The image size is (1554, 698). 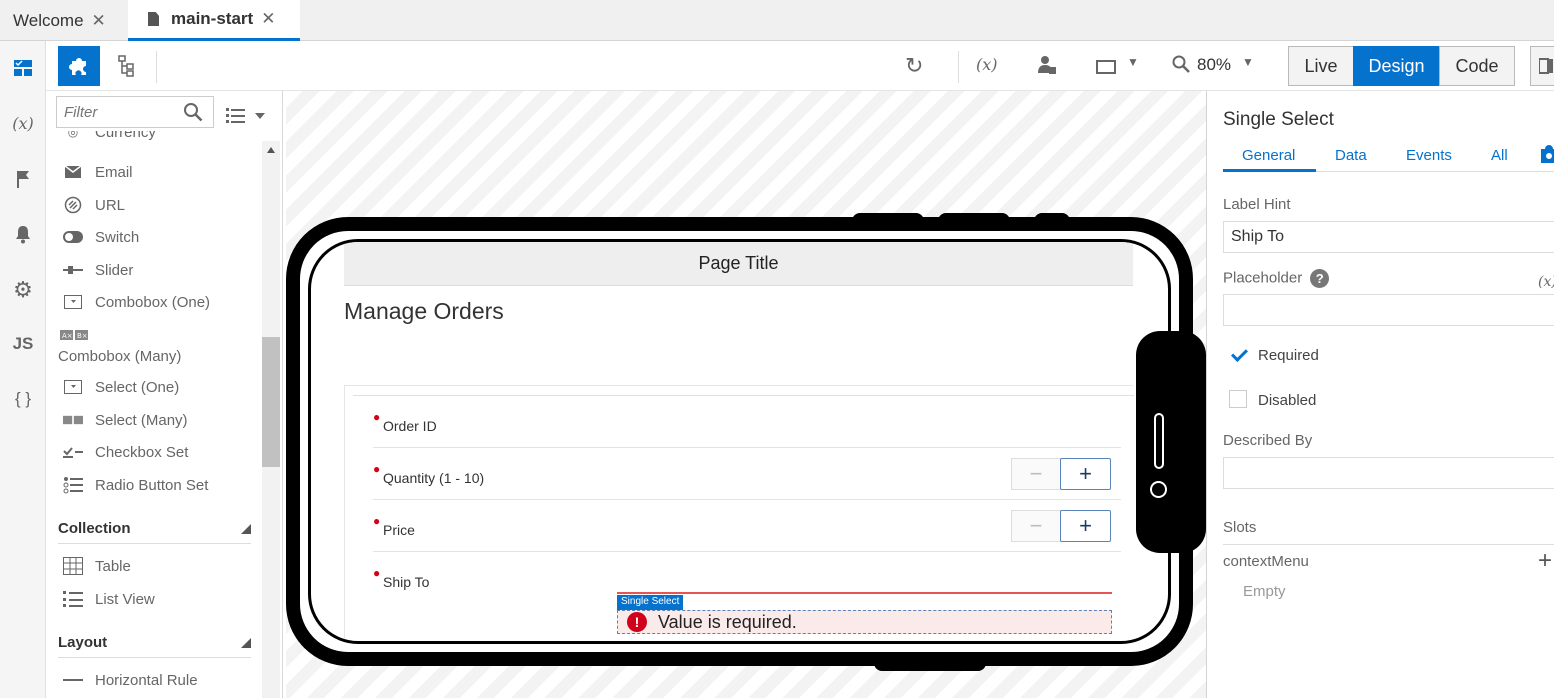 What do you see at coordinates (109, 599) in the screenshot?
I see `palette-item-list-view: List View` at bounding box center [109, 599].